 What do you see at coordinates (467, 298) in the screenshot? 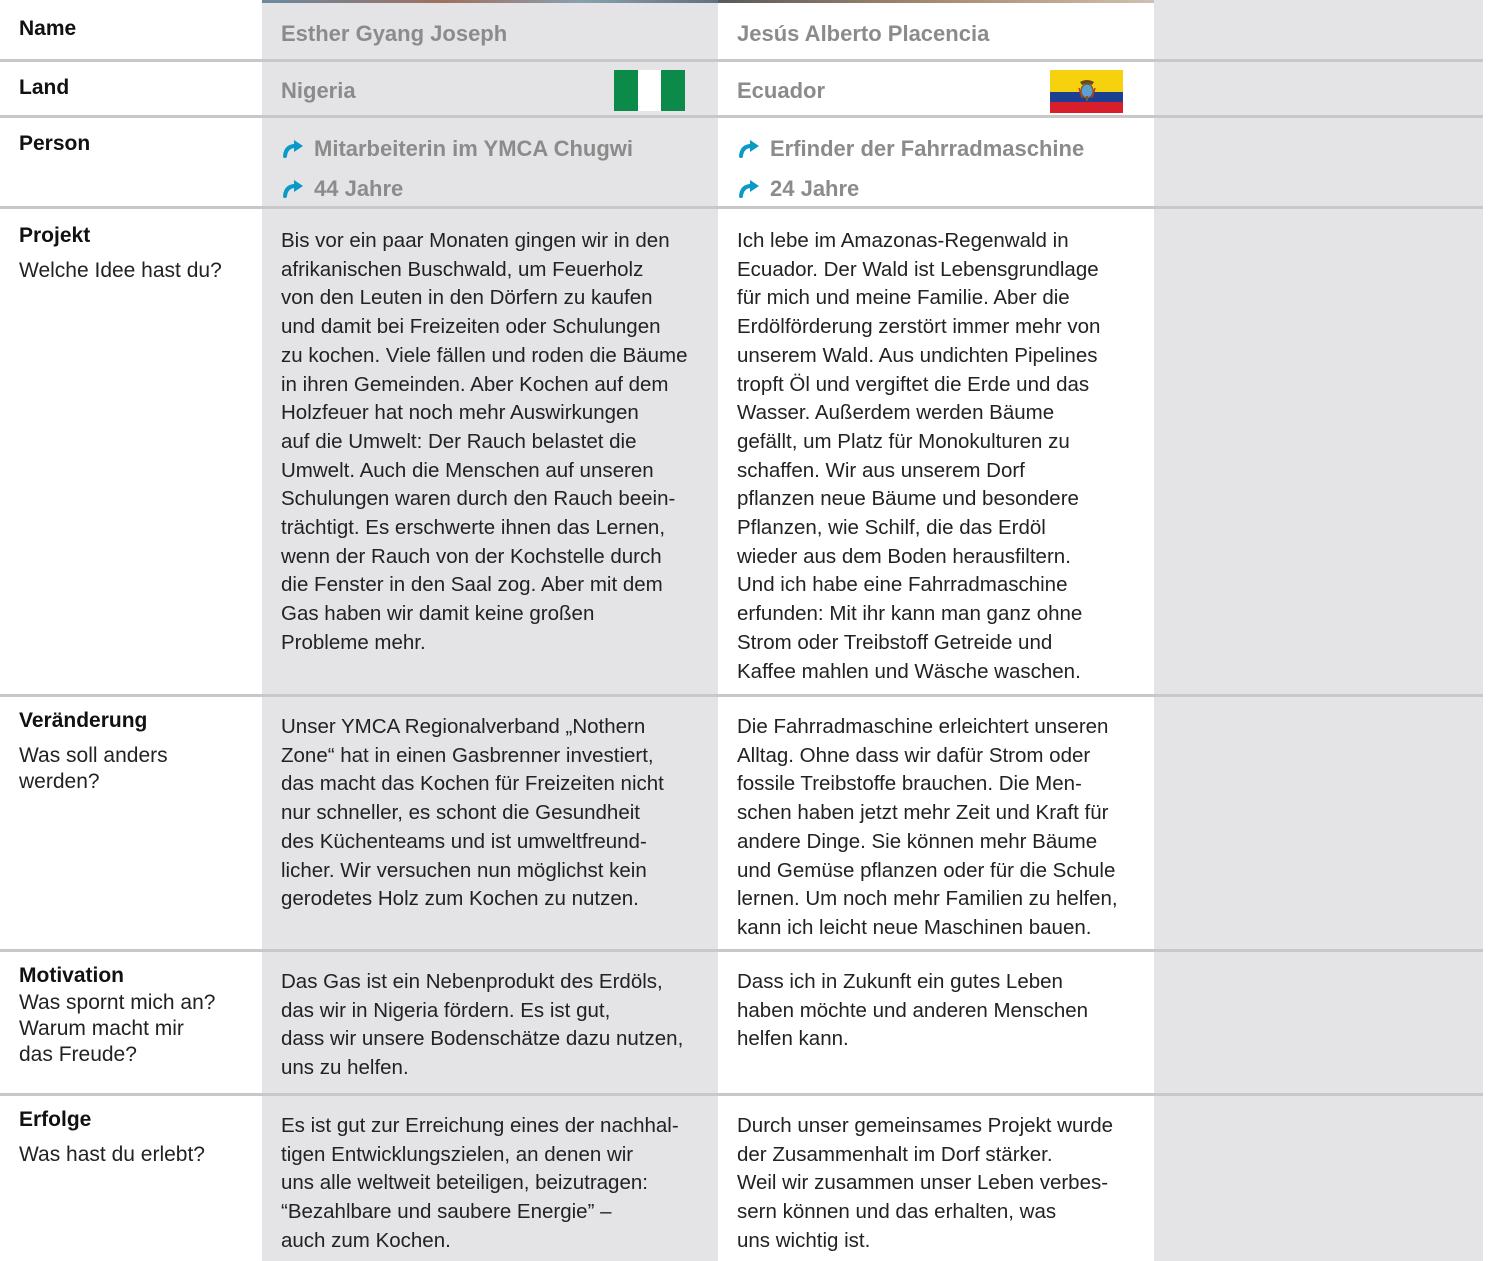
I see `text-line: von den Leuten in den Dörfern zu kaufen` at bounding box center [467, 298].